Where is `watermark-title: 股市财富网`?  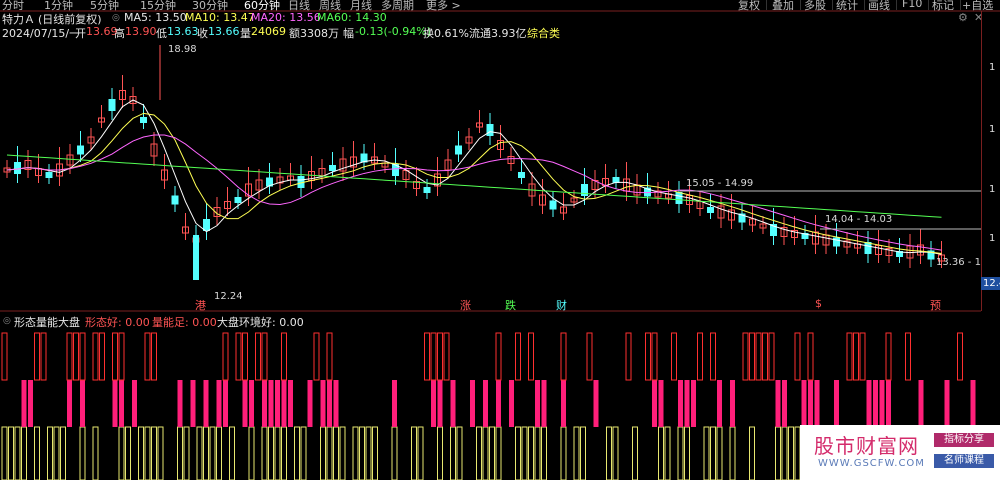 watermark-title: 股市财富网 is located at coordinates (866, 446).